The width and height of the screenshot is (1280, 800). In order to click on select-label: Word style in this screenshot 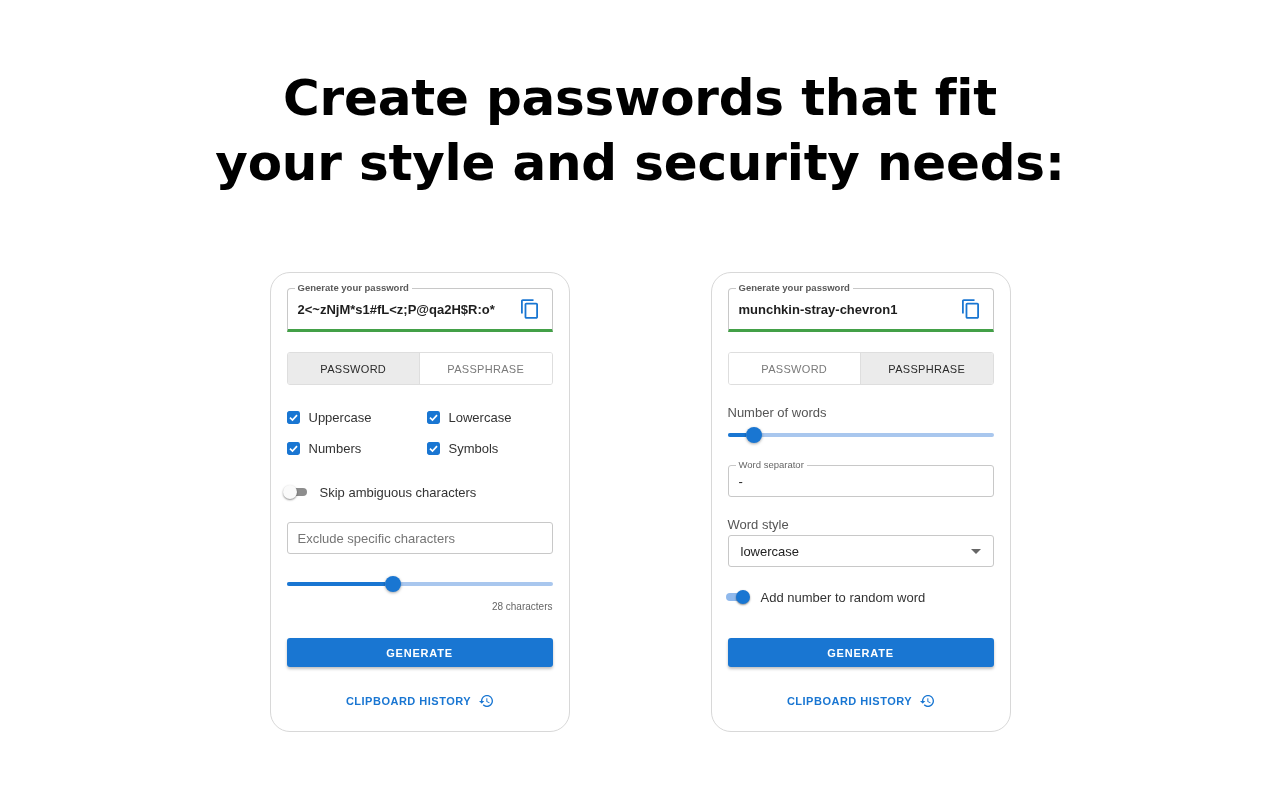, I will do `click(758, 525)`.